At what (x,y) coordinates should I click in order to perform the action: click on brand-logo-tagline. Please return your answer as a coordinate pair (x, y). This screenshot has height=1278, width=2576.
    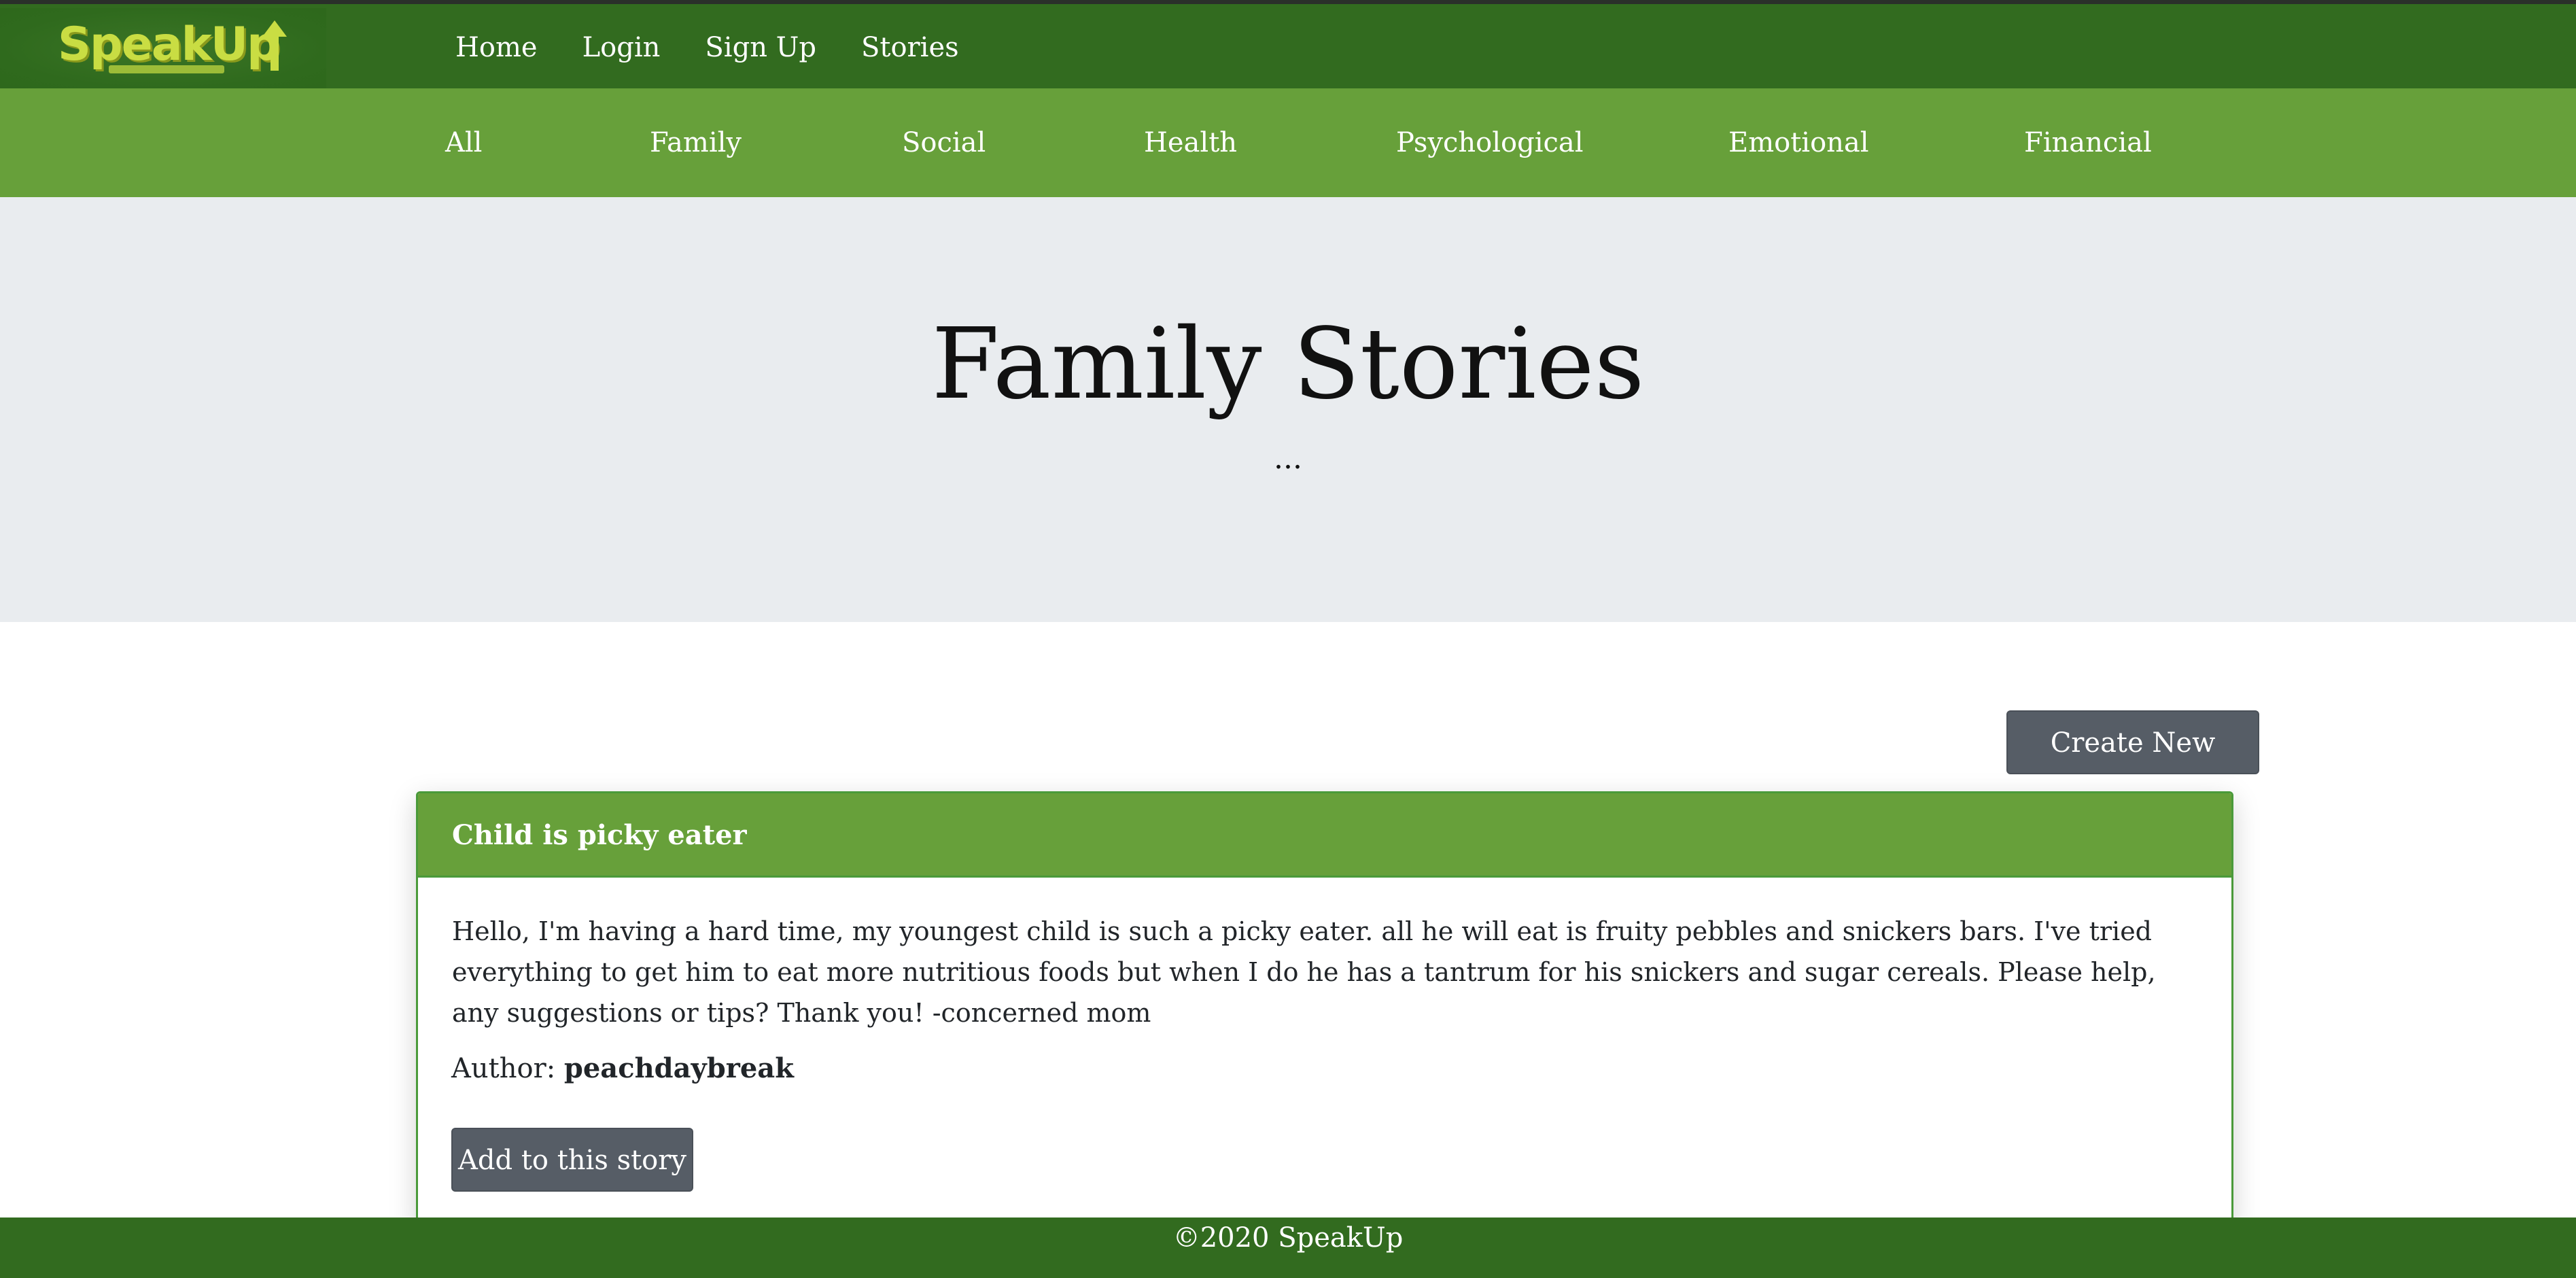
    Looking at the image, I should click on (166, 69).